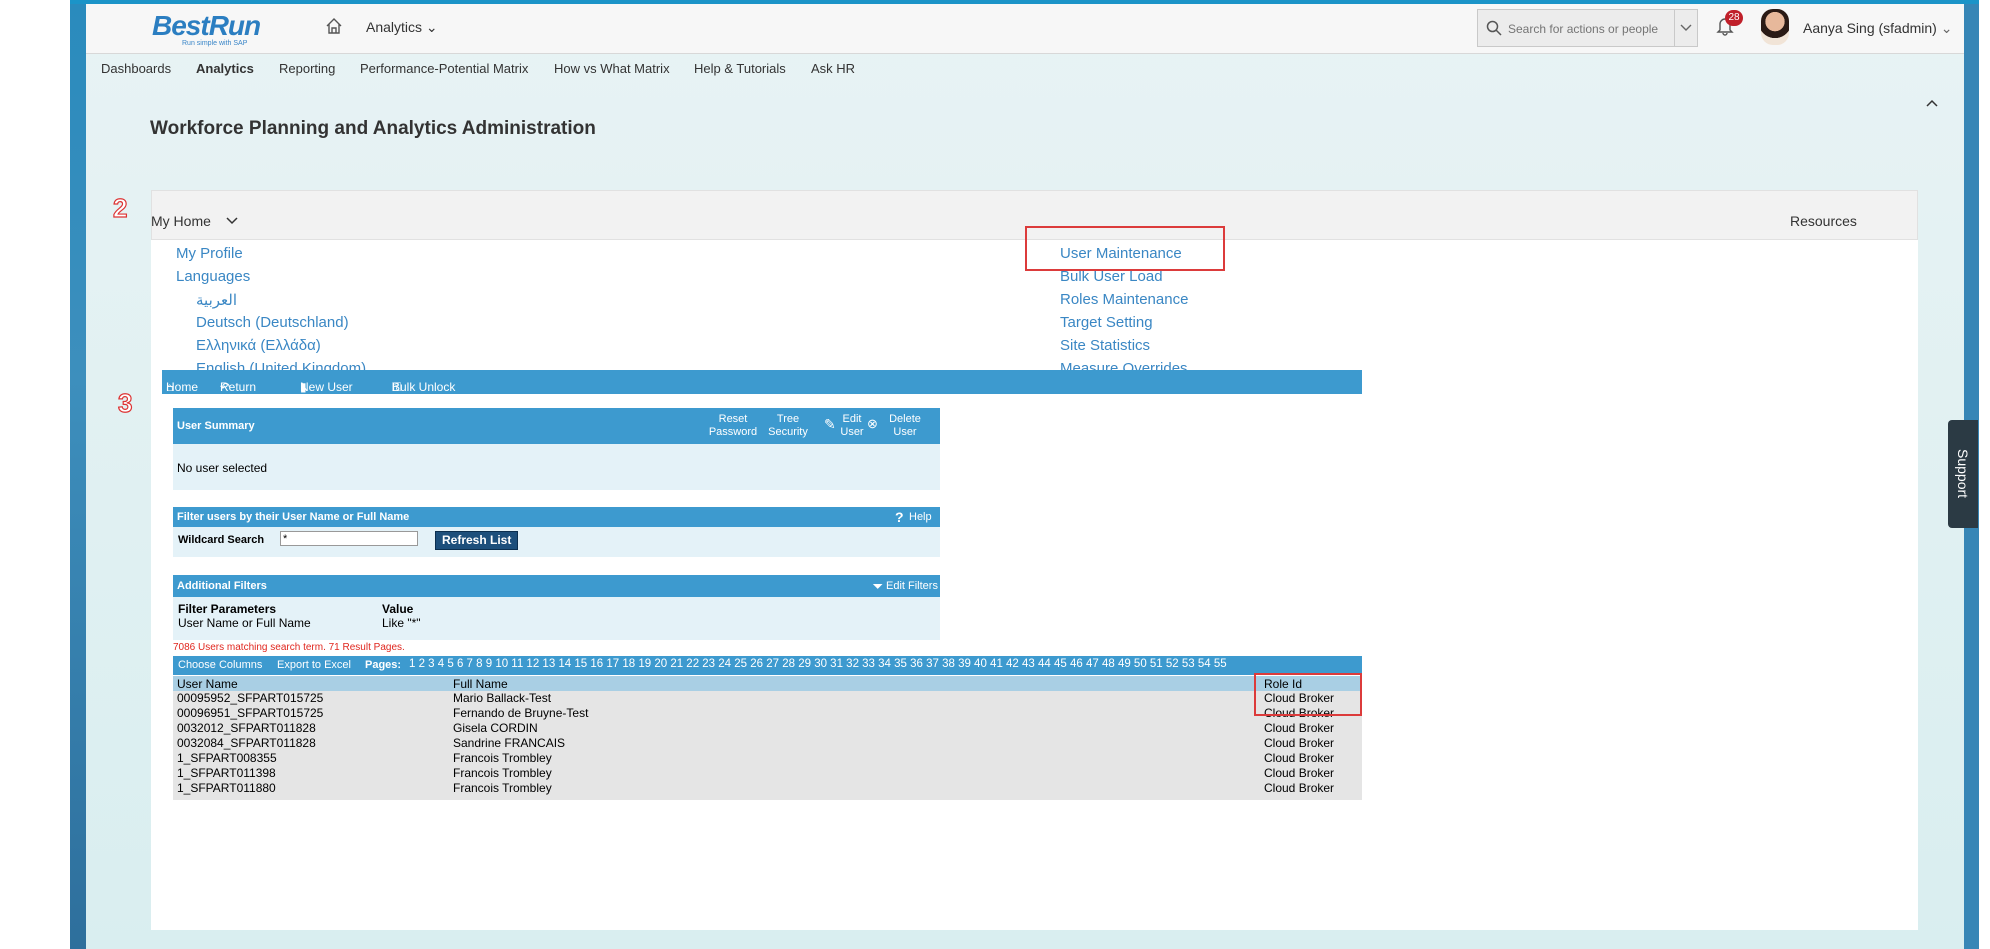 Image resolution: width=1990 pixels, height=949 pixels. Describe the element at coordinates (272, 322) in the screenshot. I see `link-language-german: Deutsch (Deutschland)` at that location.